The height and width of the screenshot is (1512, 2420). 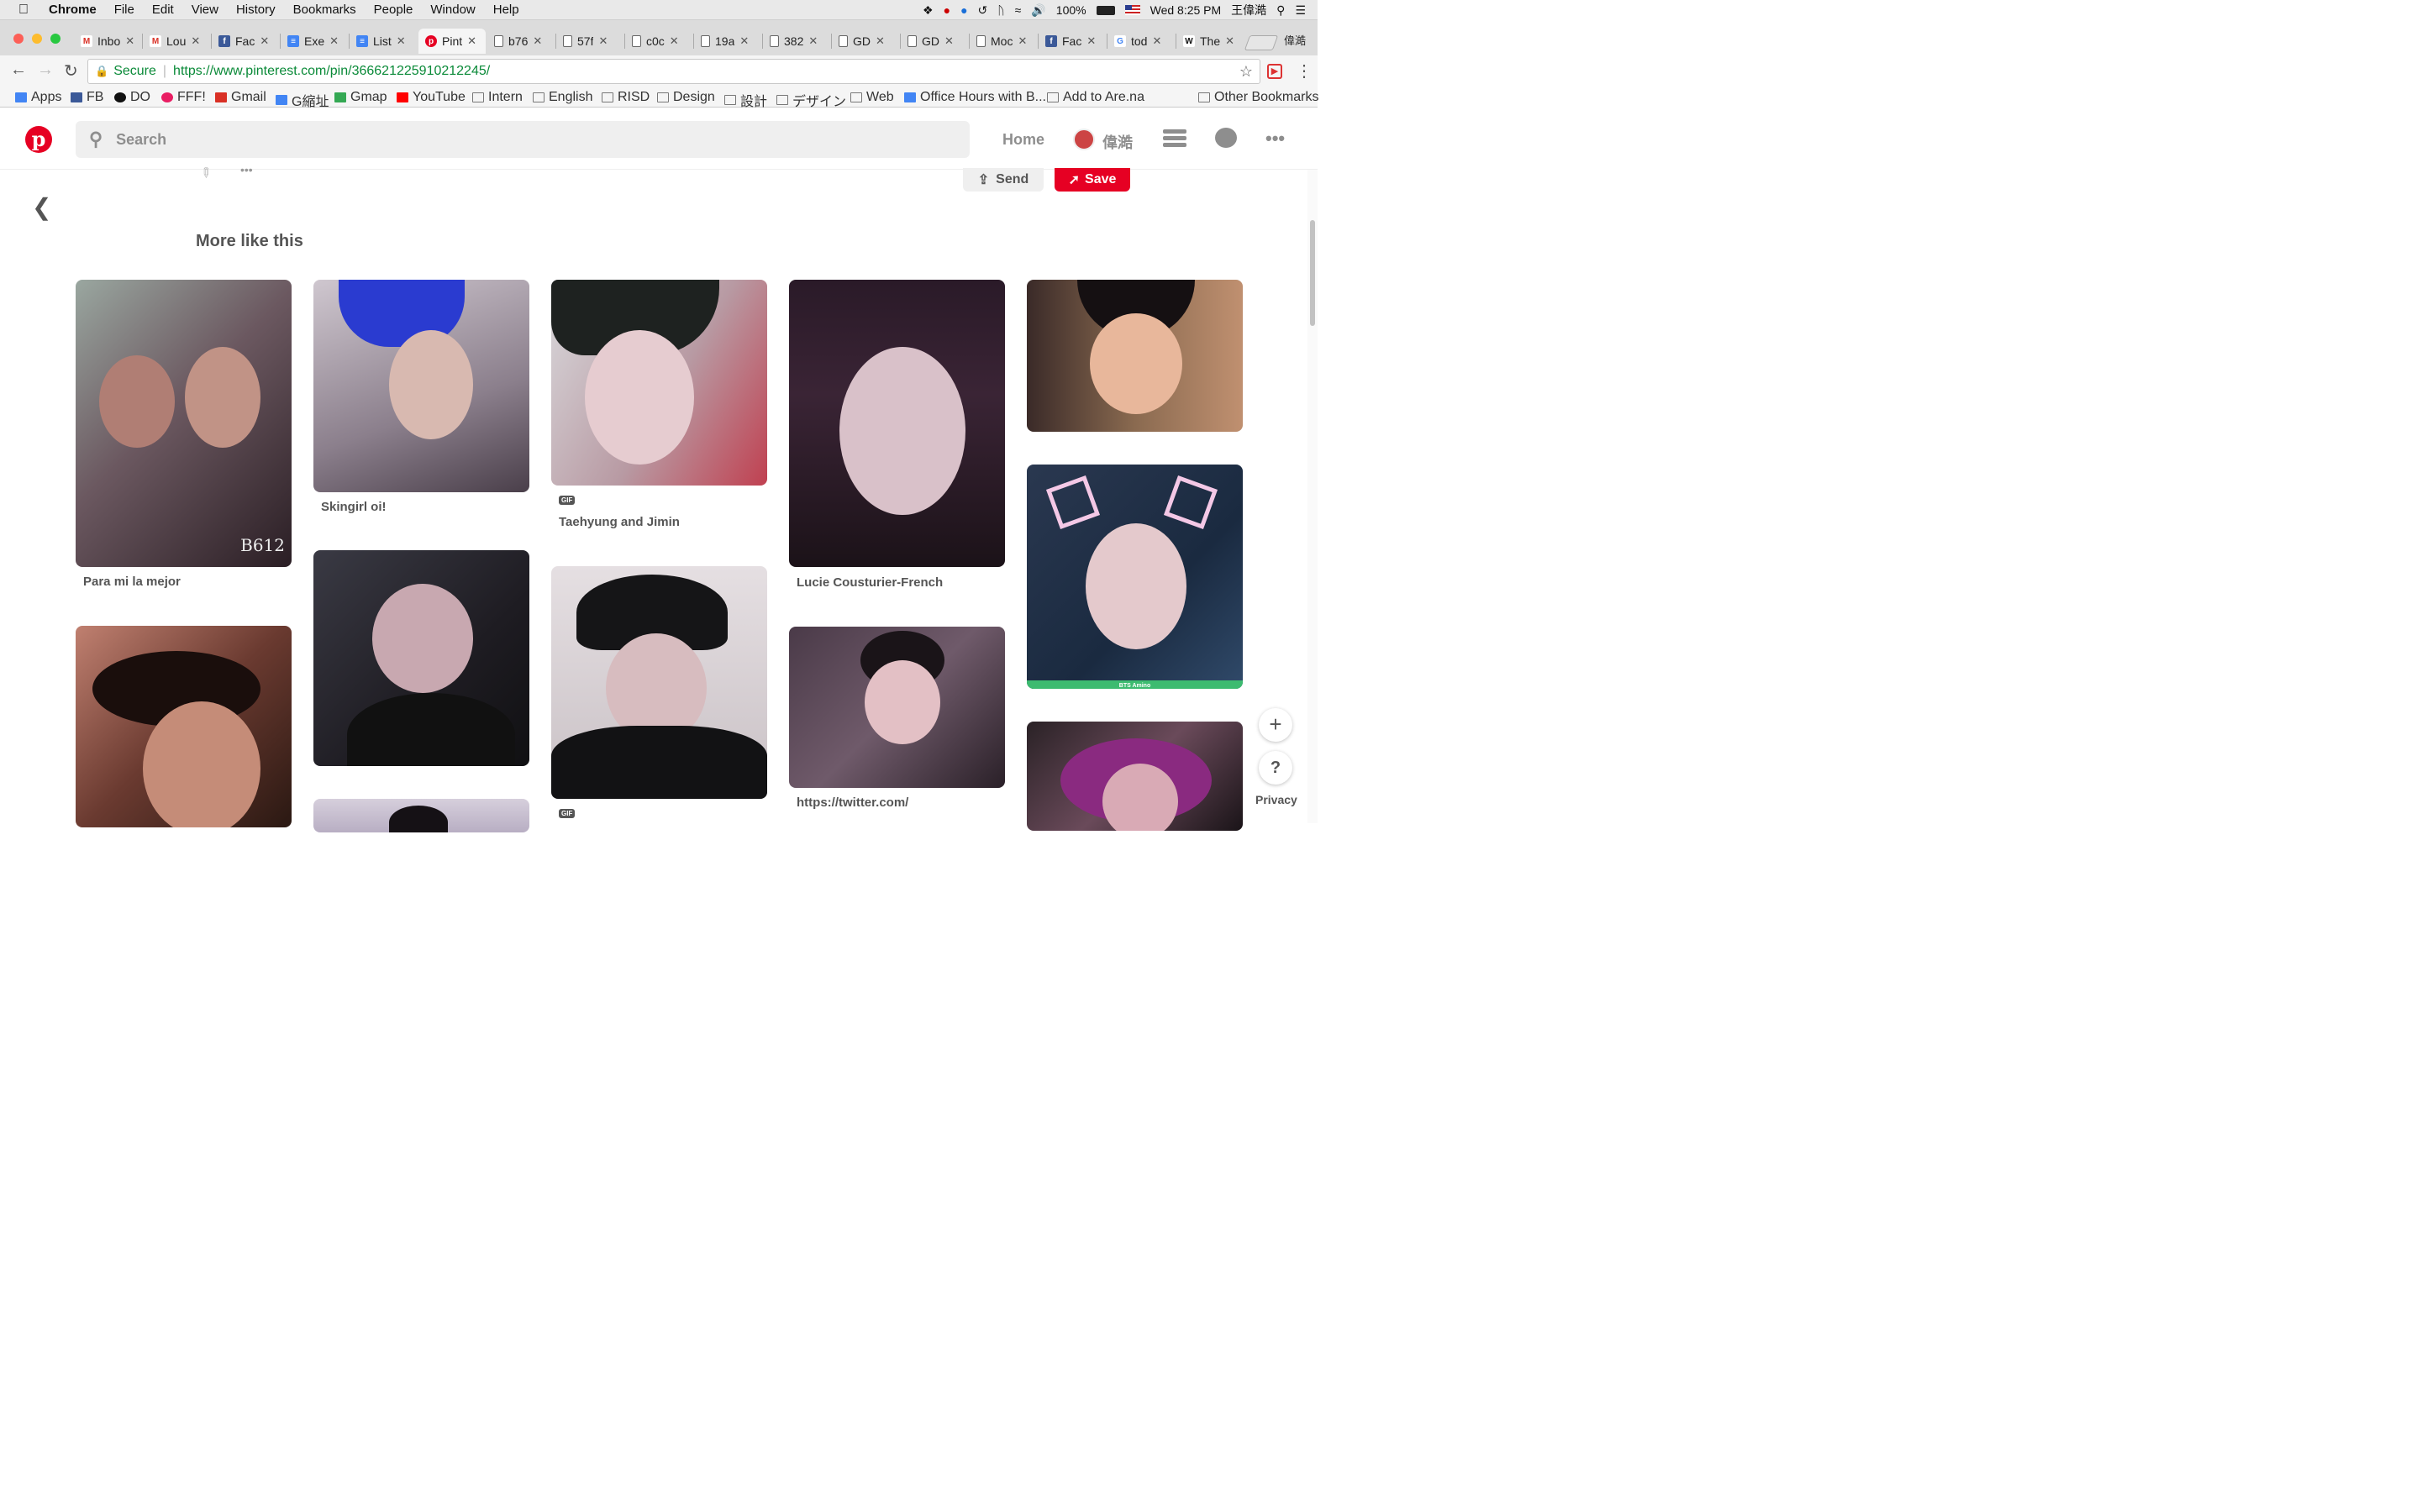 What do you see at coordinates (1117, 142) in the screenshot?
I see `user-profile-link: 偉澔` at bounding box center [1117, 142].